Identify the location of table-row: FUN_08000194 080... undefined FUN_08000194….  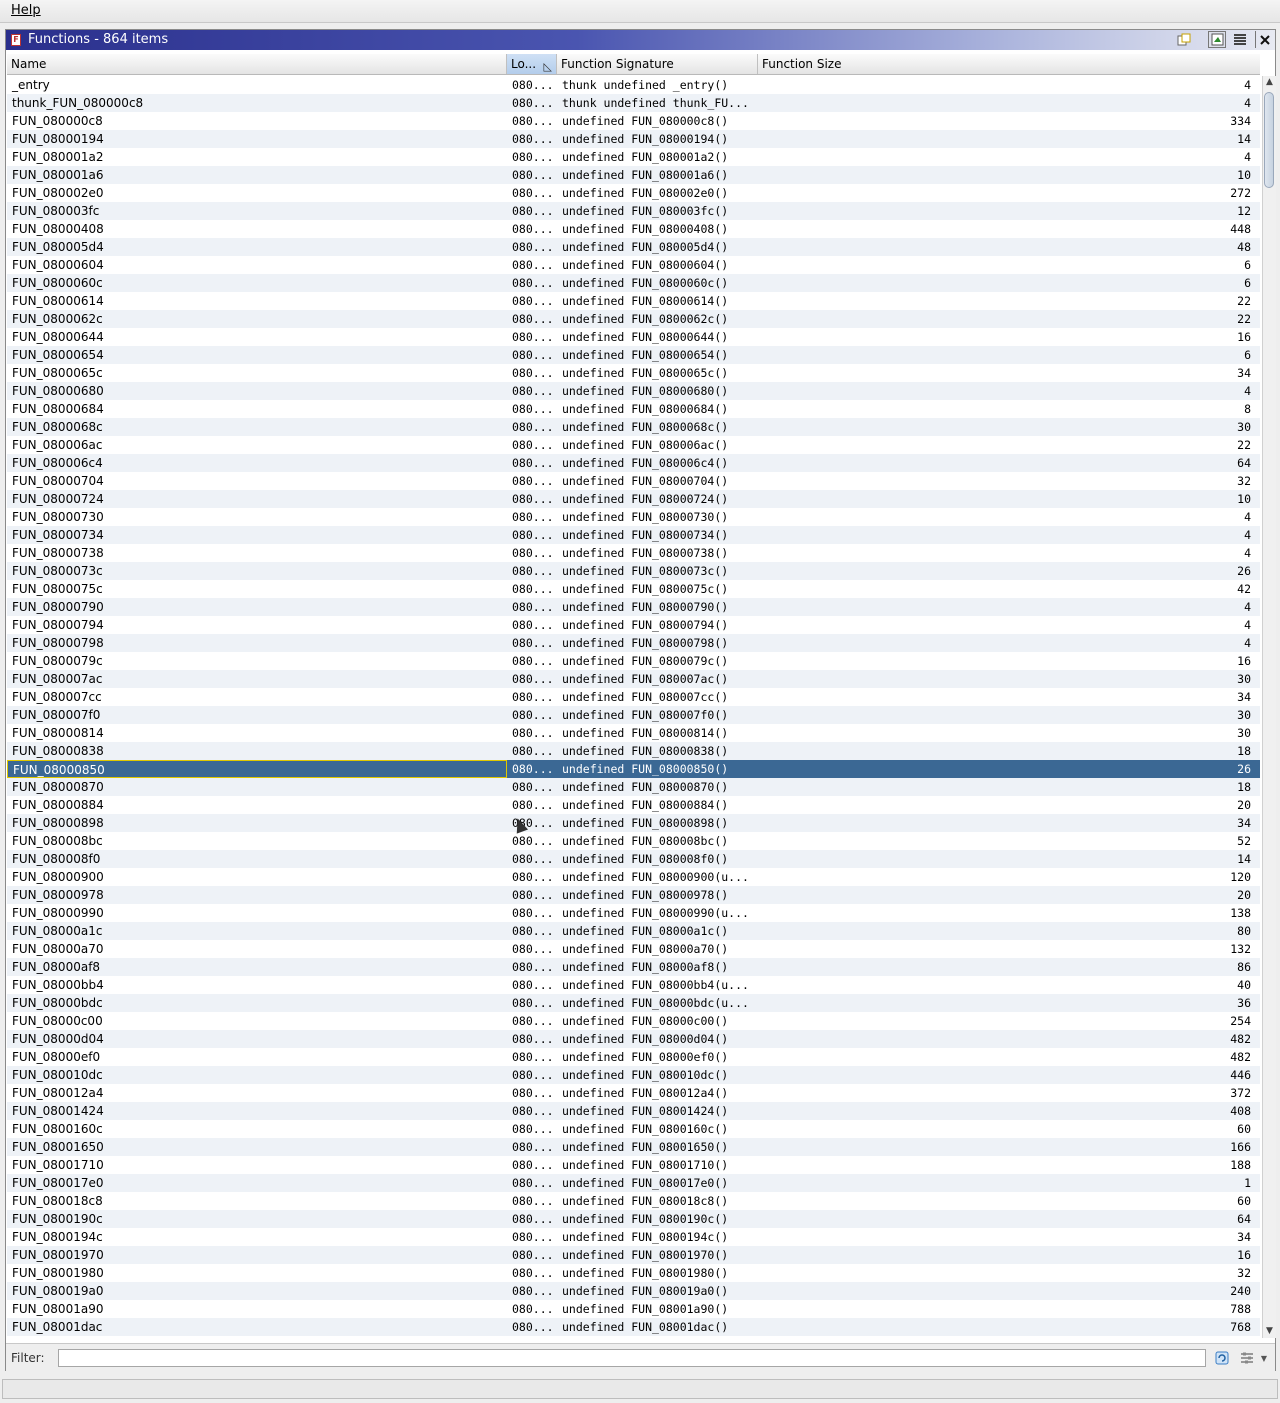
(633, 139).